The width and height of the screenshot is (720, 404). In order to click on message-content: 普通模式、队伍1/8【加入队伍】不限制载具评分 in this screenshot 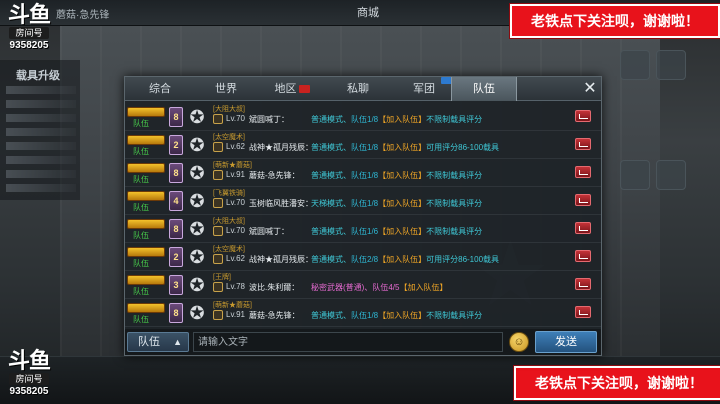, I will do `click(396, 119)`.